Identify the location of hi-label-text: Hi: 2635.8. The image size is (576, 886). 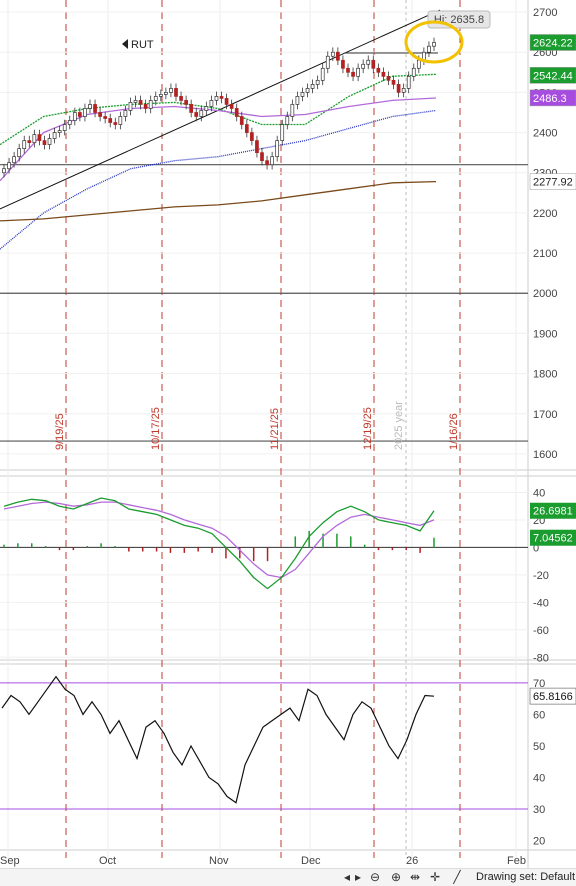
(459, 20).